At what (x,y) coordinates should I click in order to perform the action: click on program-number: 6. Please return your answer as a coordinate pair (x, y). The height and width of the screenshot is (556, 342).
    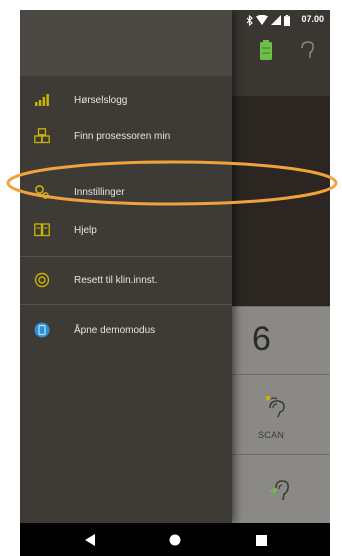
    Looking at the image, I should click on (261, 339).